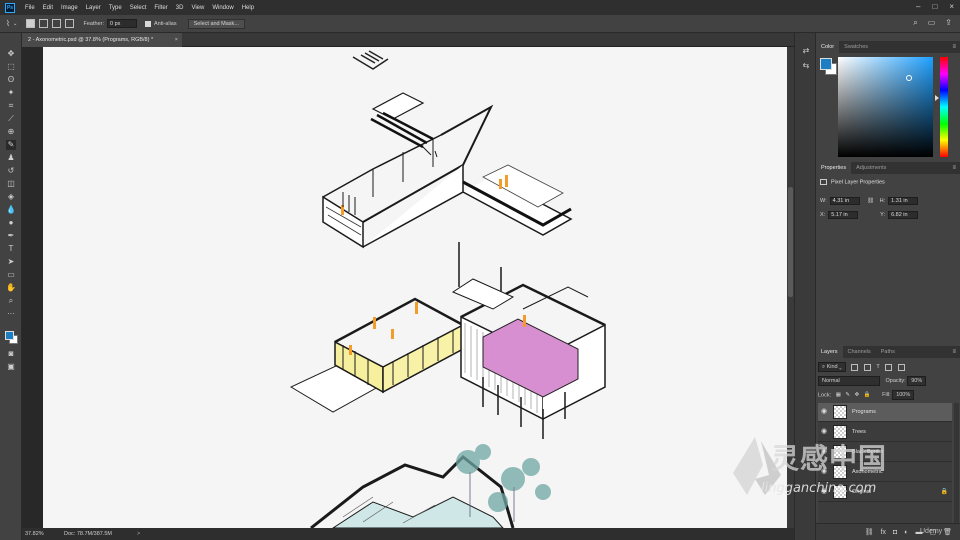  What do you see at coordinates (937, 98) in the screenshot?
I see `hue-marker-icon` at bounding box center [937, 98].